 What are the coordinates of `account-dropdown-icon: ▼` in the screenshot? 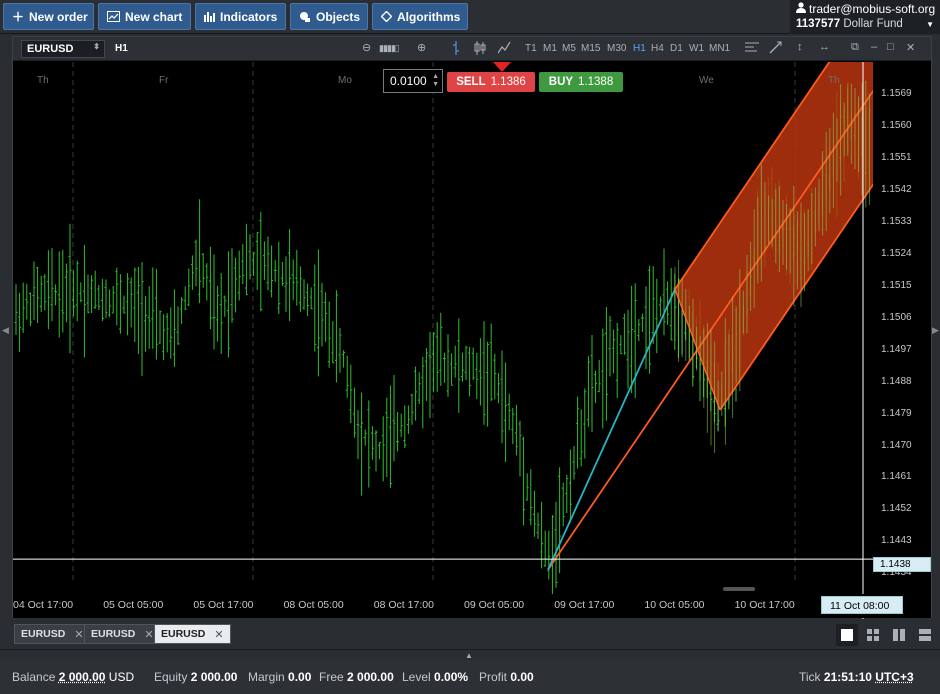 It's located at (930, 24).